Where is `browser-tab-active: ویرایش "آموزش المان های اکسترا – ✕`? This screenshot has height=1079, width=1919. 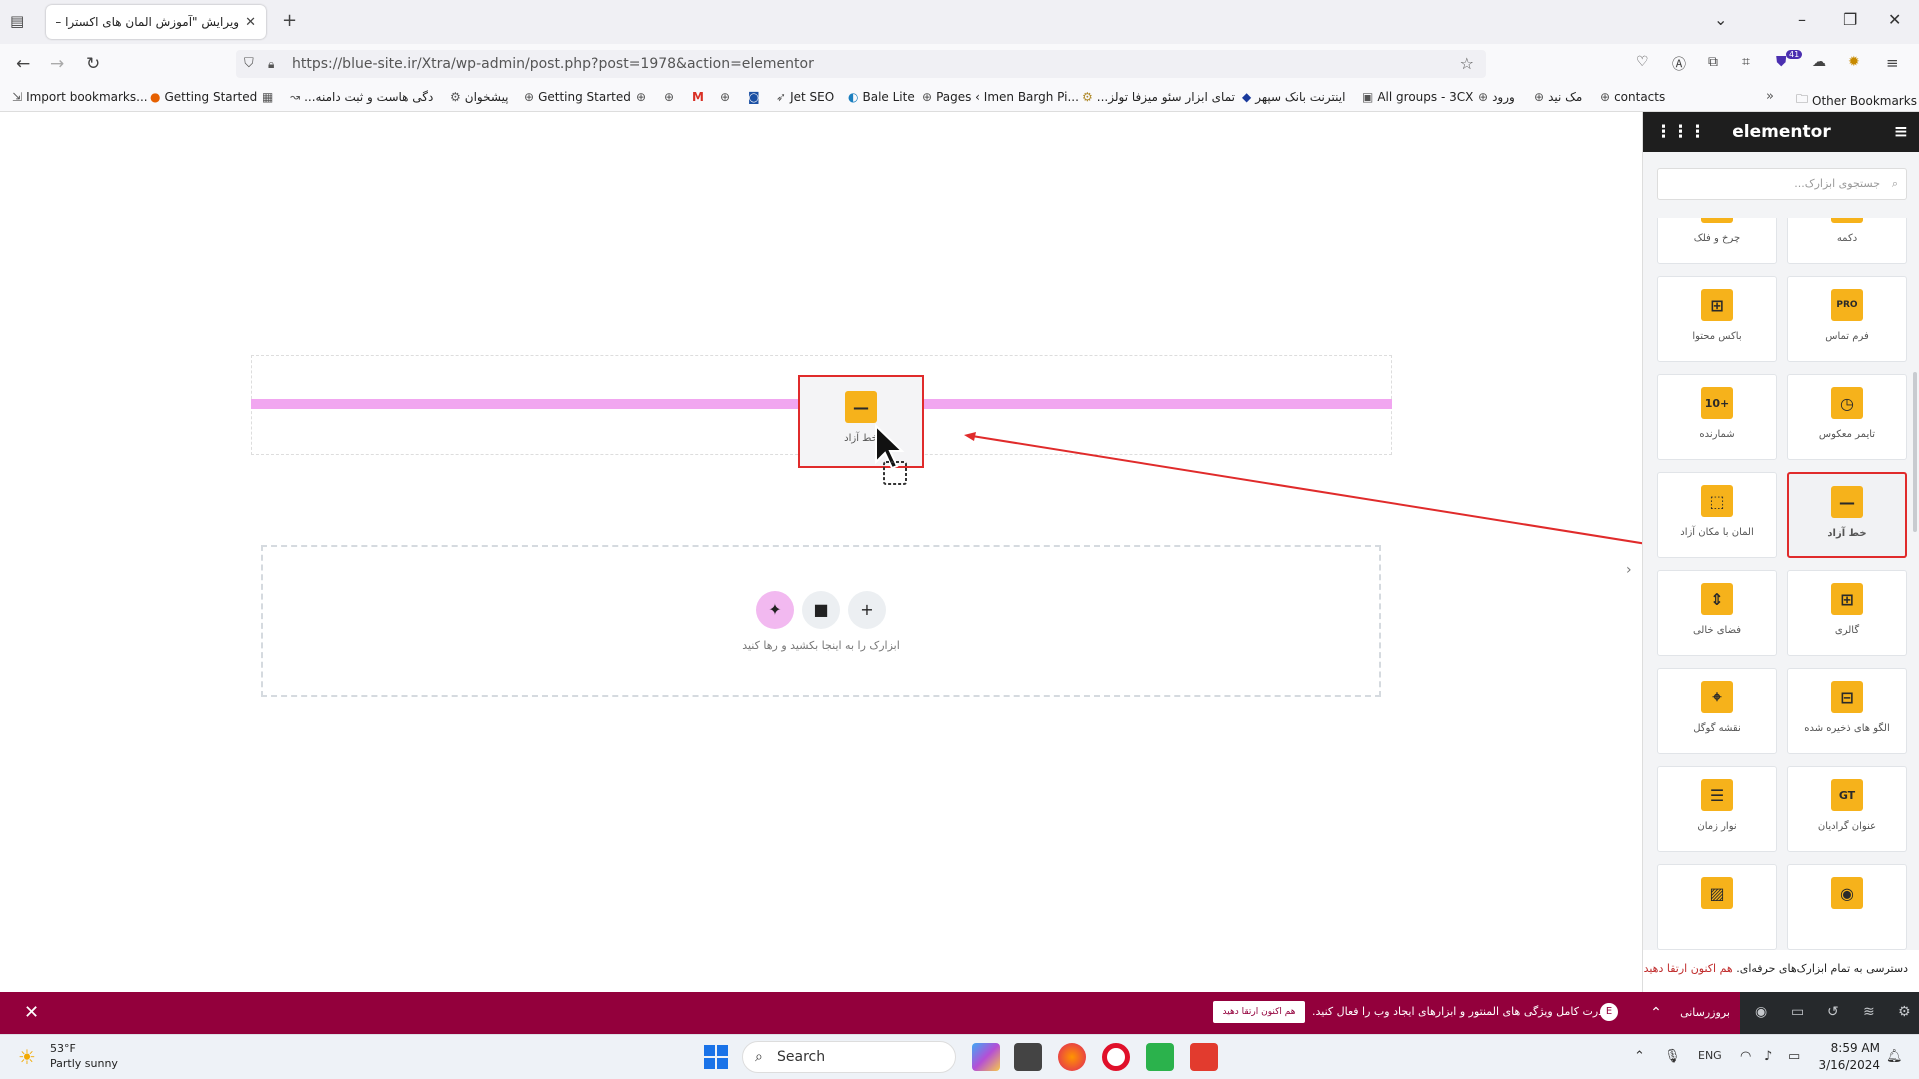 browser-tab-active: ویرایش "آموزش المان های اکسترا – ✕ is located at coordinates (156, 22).